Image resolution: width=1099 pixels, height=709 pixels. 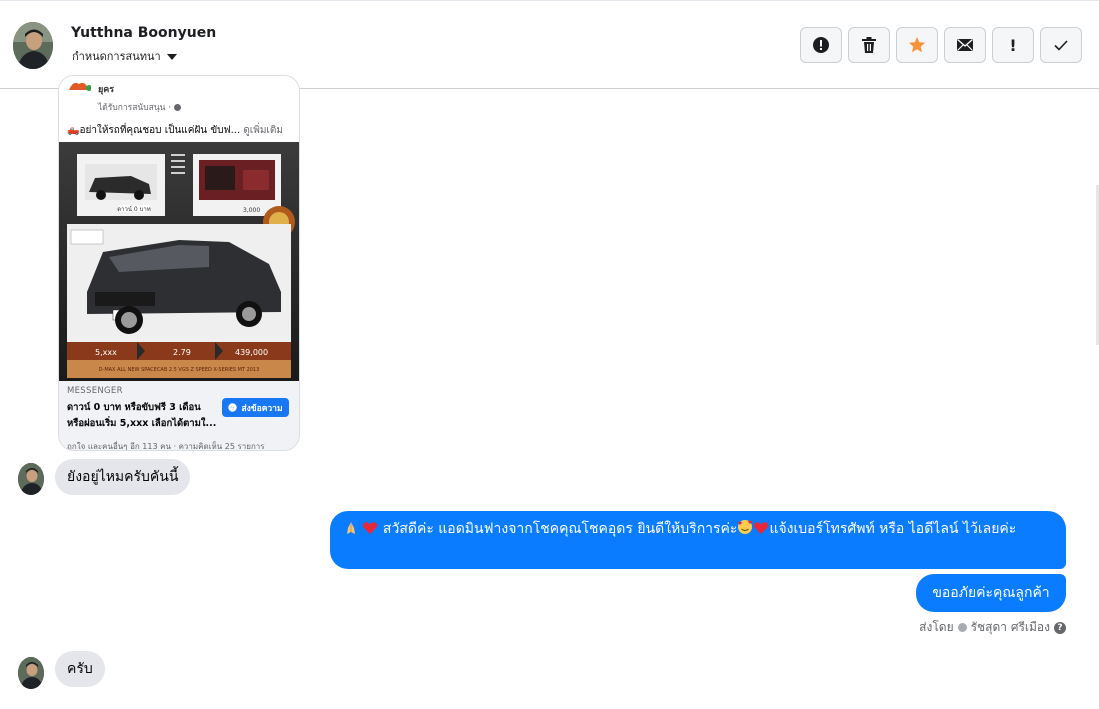 I want to click on conversation-settings-dropdown: กำหนดการสนทนา, so click(x=124, y=56).